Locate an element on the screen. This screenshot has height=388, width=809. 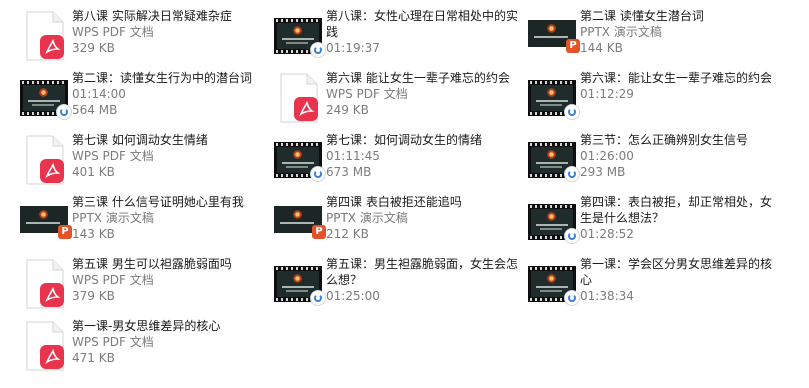
file-name: 第六课：能让女生一辈子难忘的约会 is located at coordinates (676, 78).